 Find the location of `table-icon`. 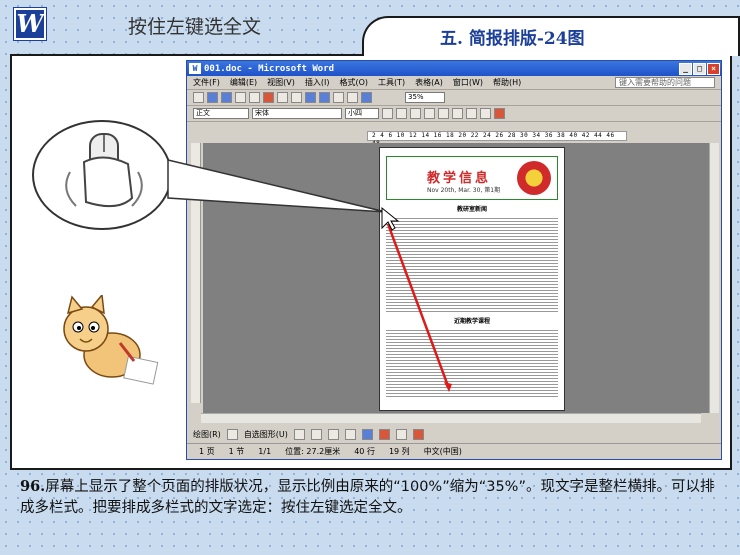

table-icon is located at coordinates (338, 97).